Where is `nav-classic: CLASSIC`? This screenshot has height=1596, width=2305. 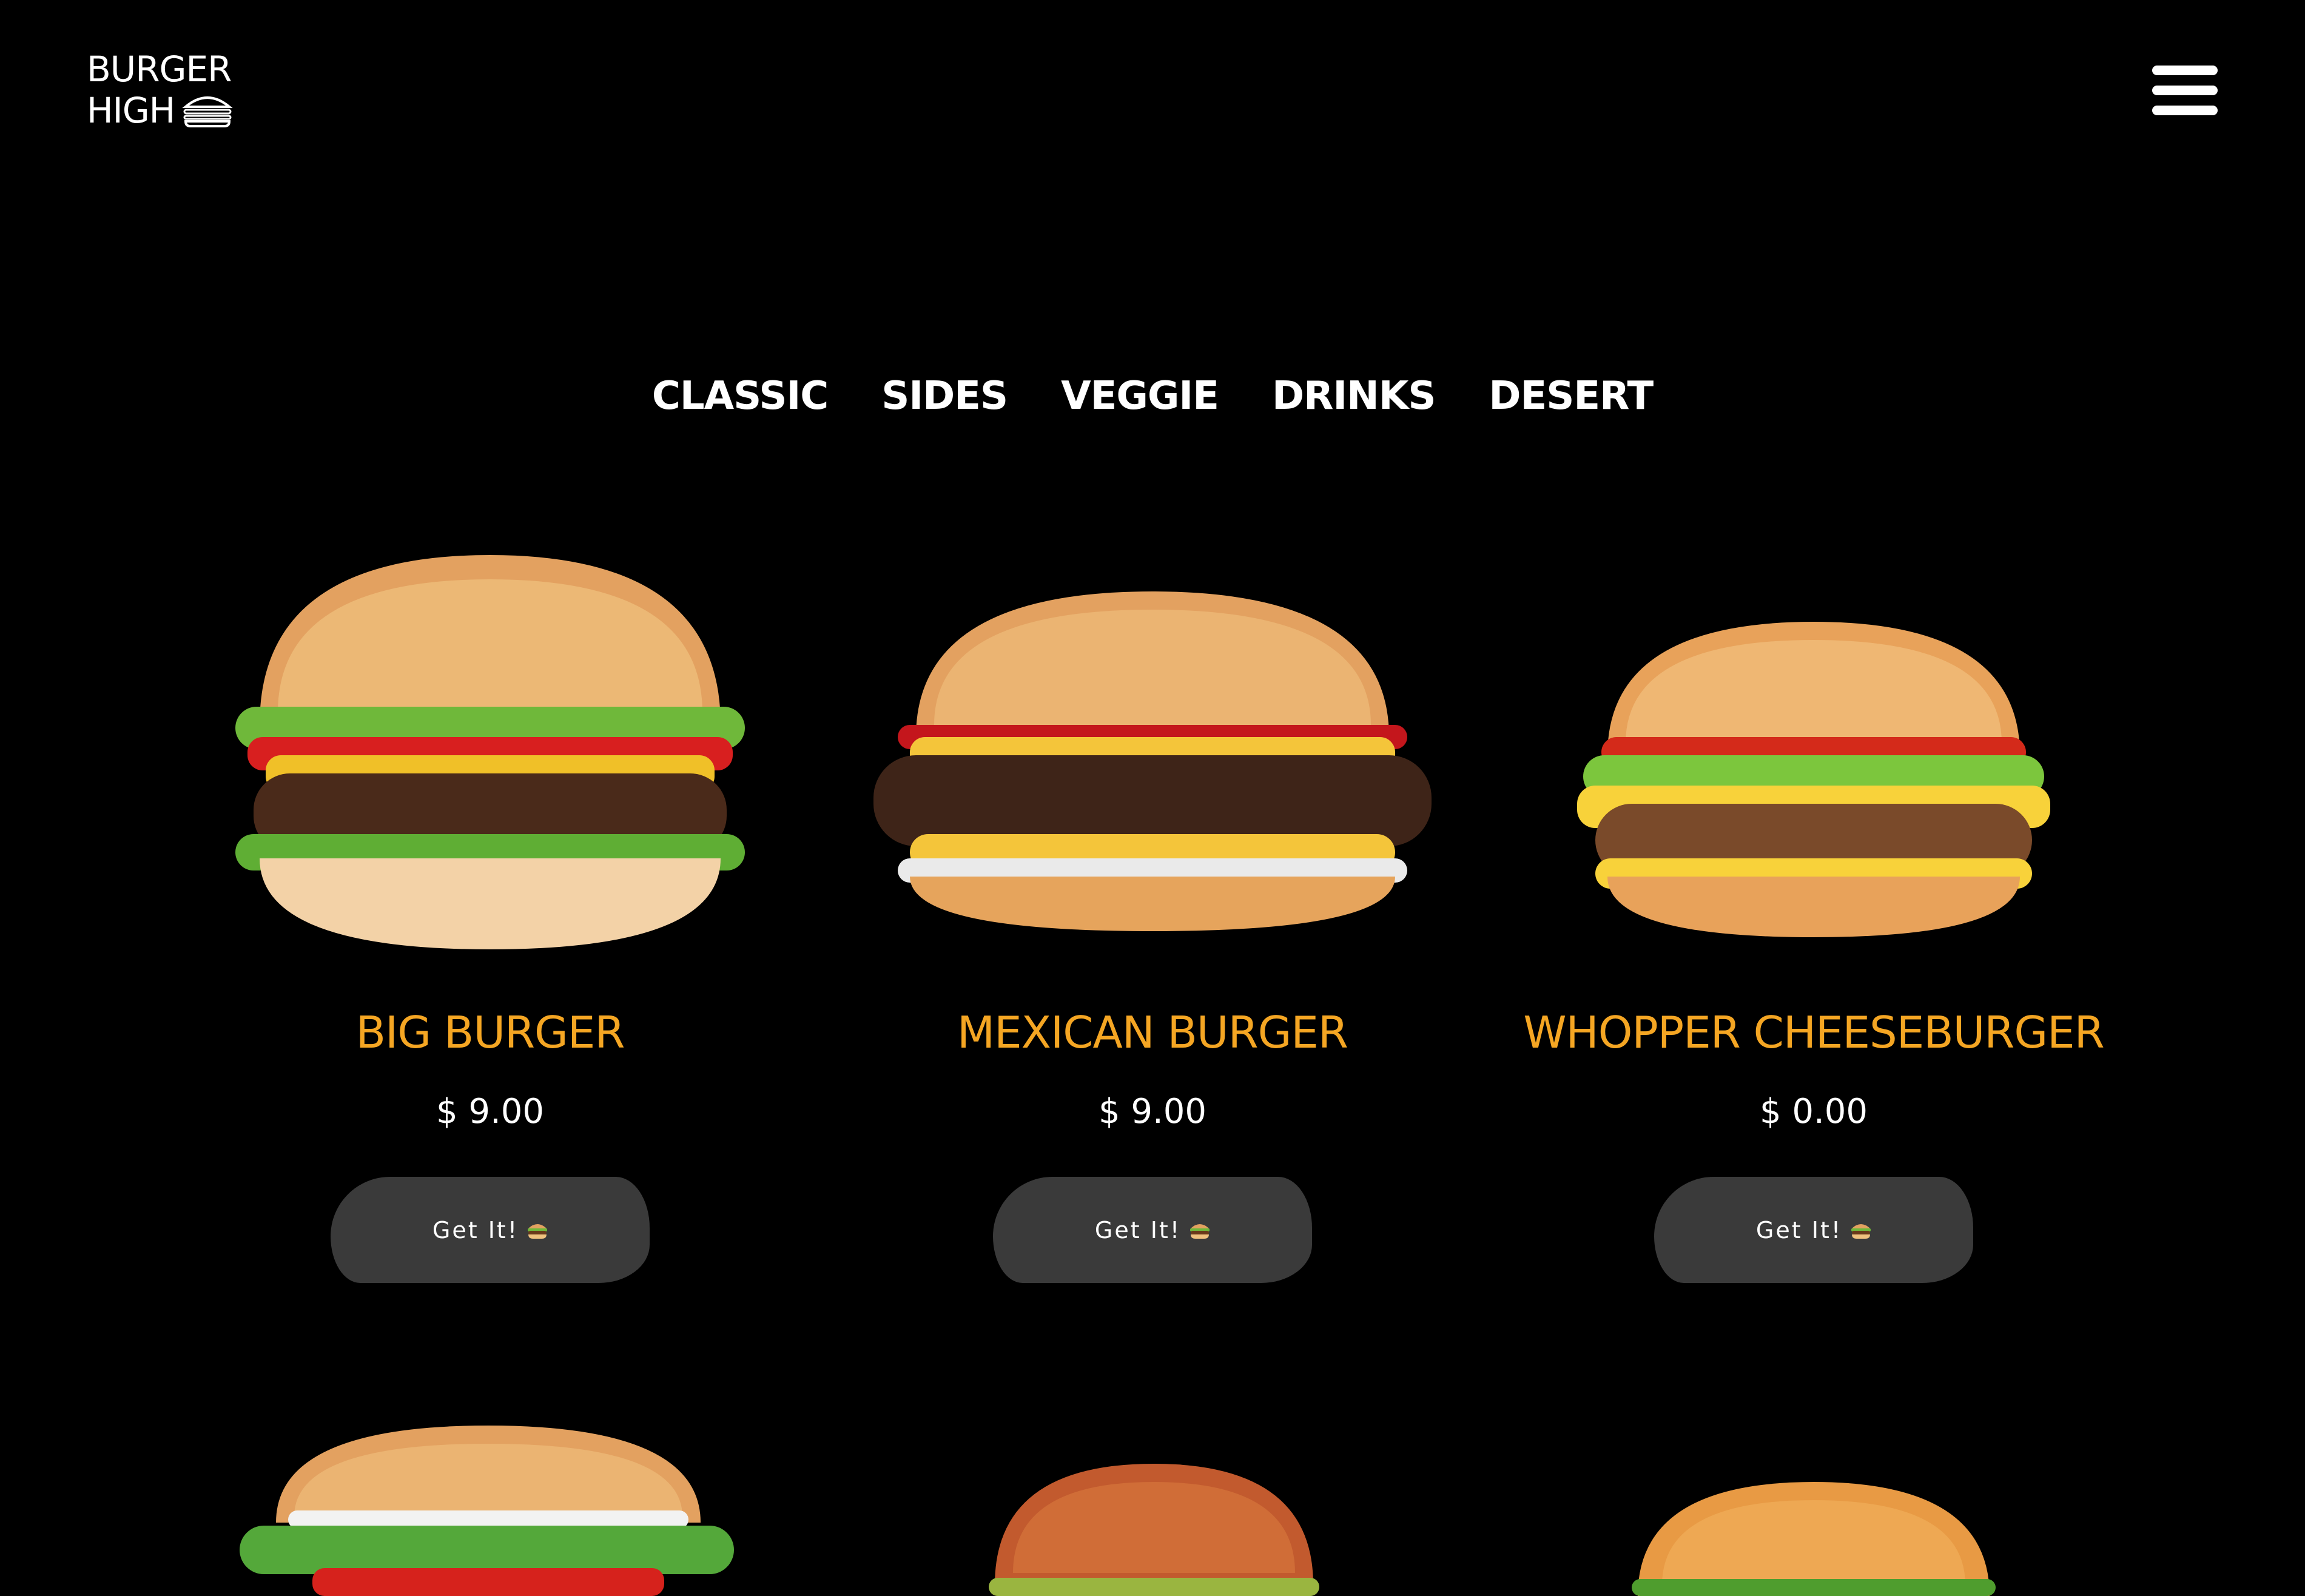
nav-classic: CLASSIC is located at coordinates (741, 397).